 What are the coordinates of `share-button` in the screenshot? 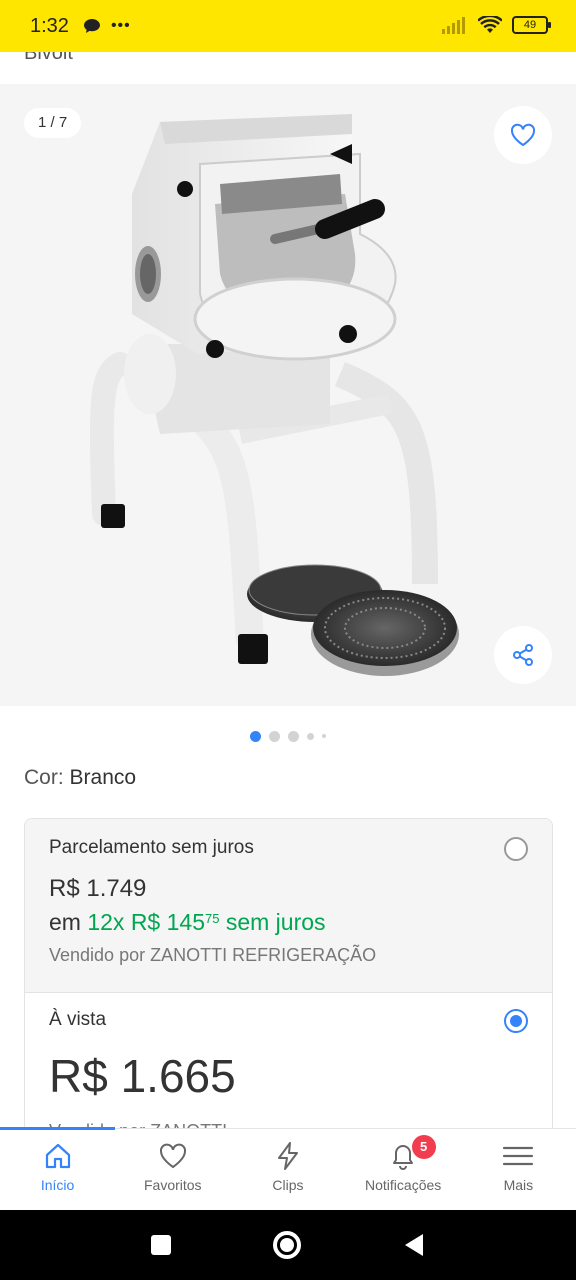 It's located at (523, 655).